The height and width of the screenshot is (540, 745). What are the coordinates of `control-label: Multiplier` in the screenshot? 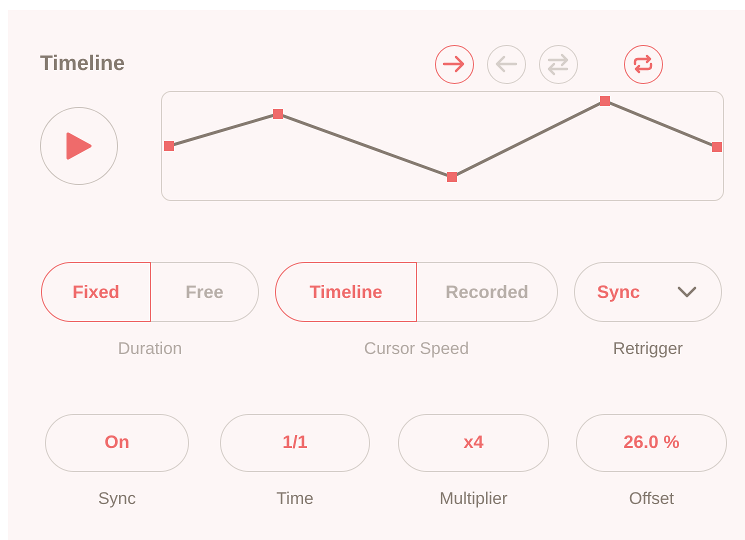 It's located at (473, 499).